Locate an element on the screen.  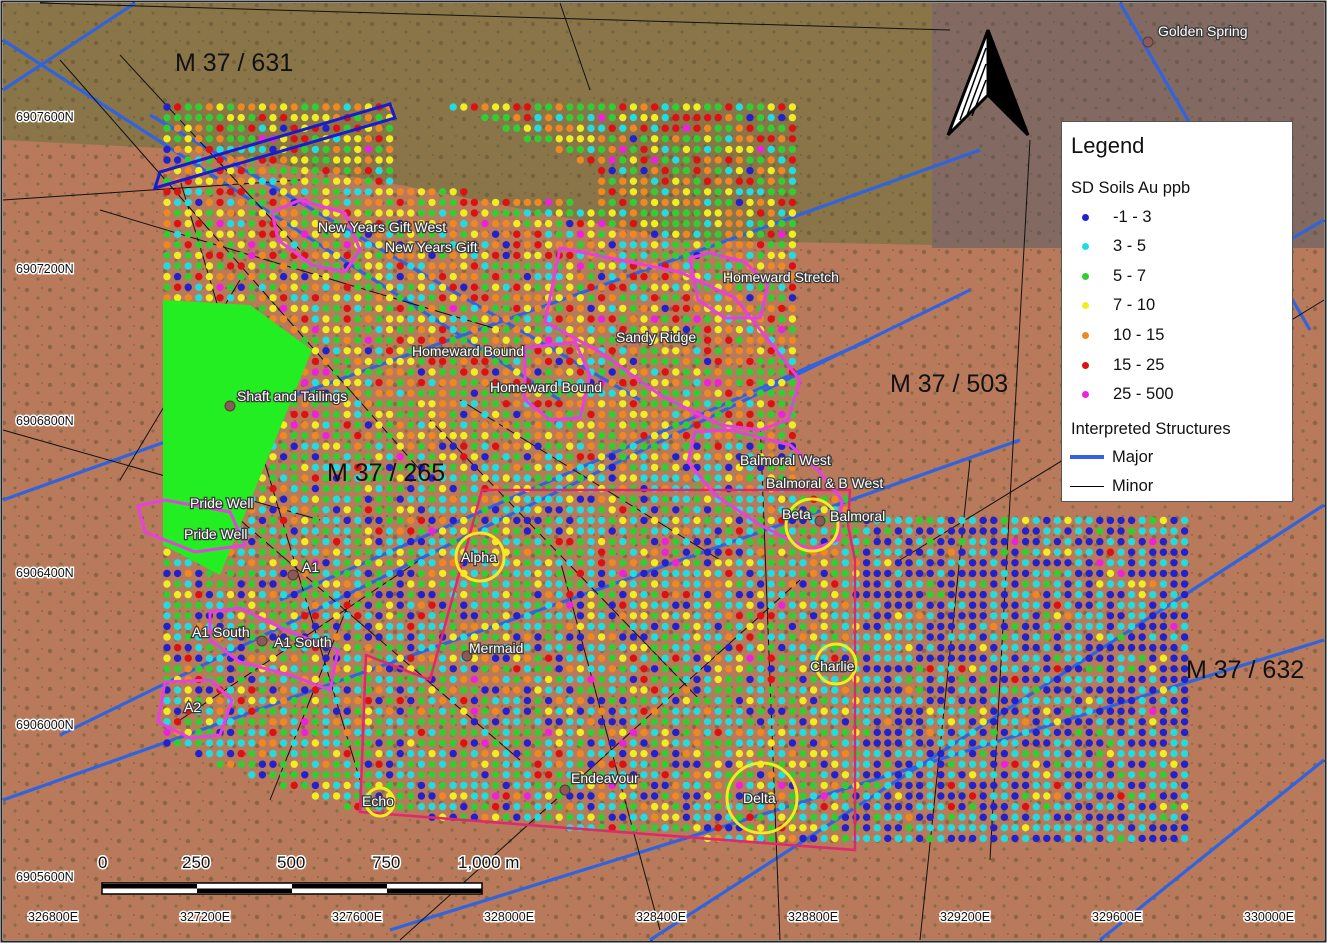
legend-class-row: 25 - 500 is located at coordinates (1128, 394).